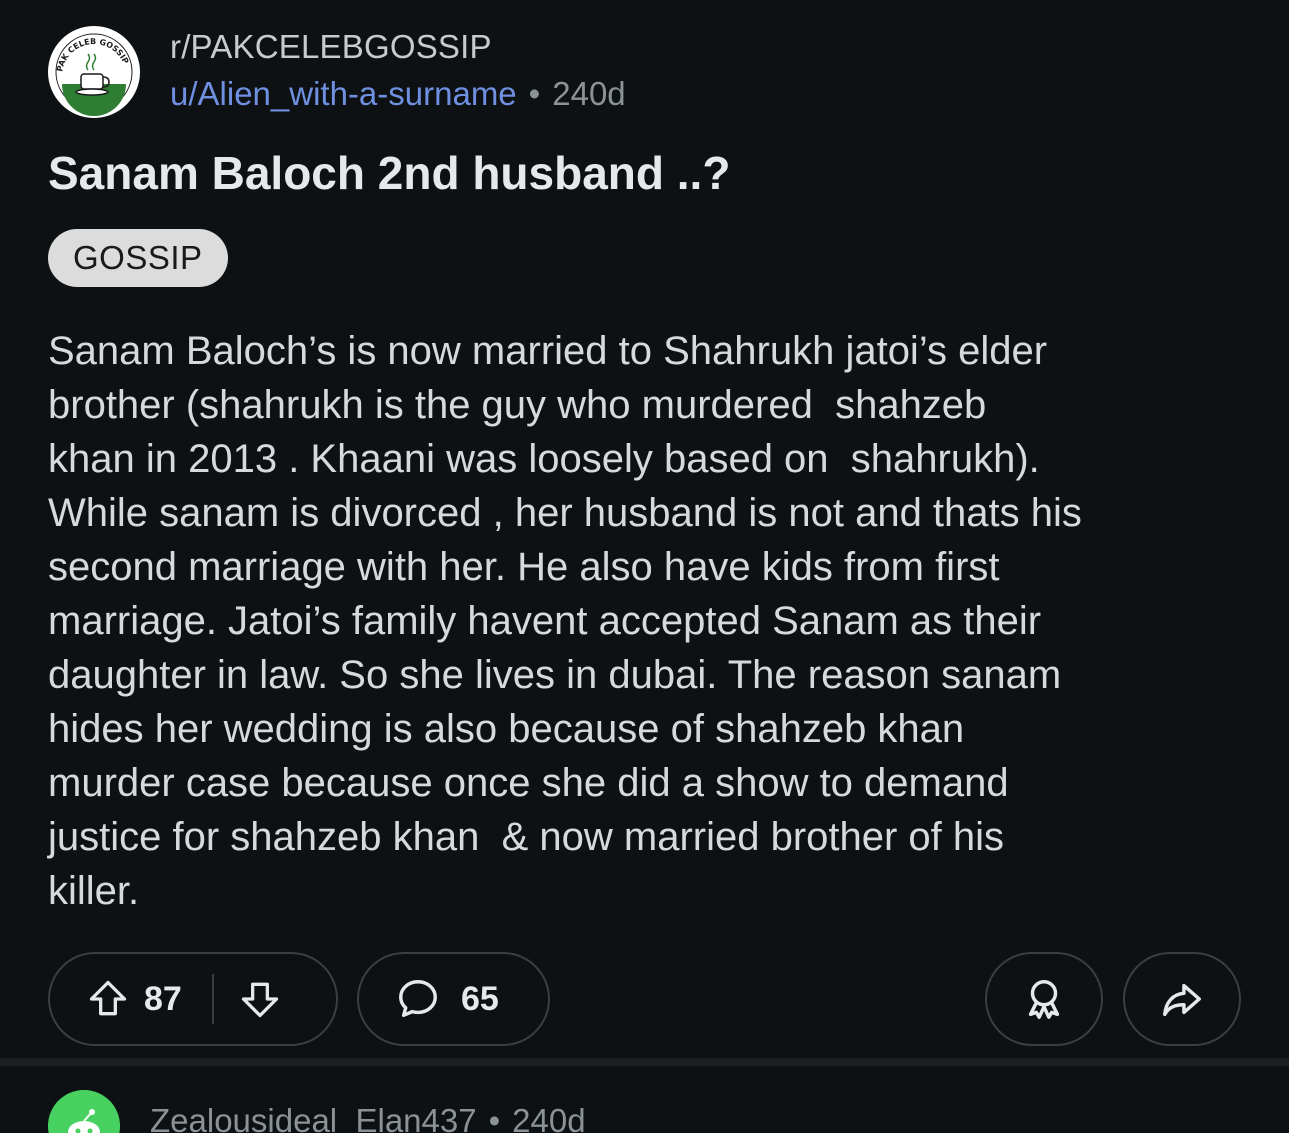 This screenshot has width=1289, height=1133. What do you see at coordinates (138, 258) in the screenshot?
I see `post-flair: GOSSIP` at bounding box center [138, 258].